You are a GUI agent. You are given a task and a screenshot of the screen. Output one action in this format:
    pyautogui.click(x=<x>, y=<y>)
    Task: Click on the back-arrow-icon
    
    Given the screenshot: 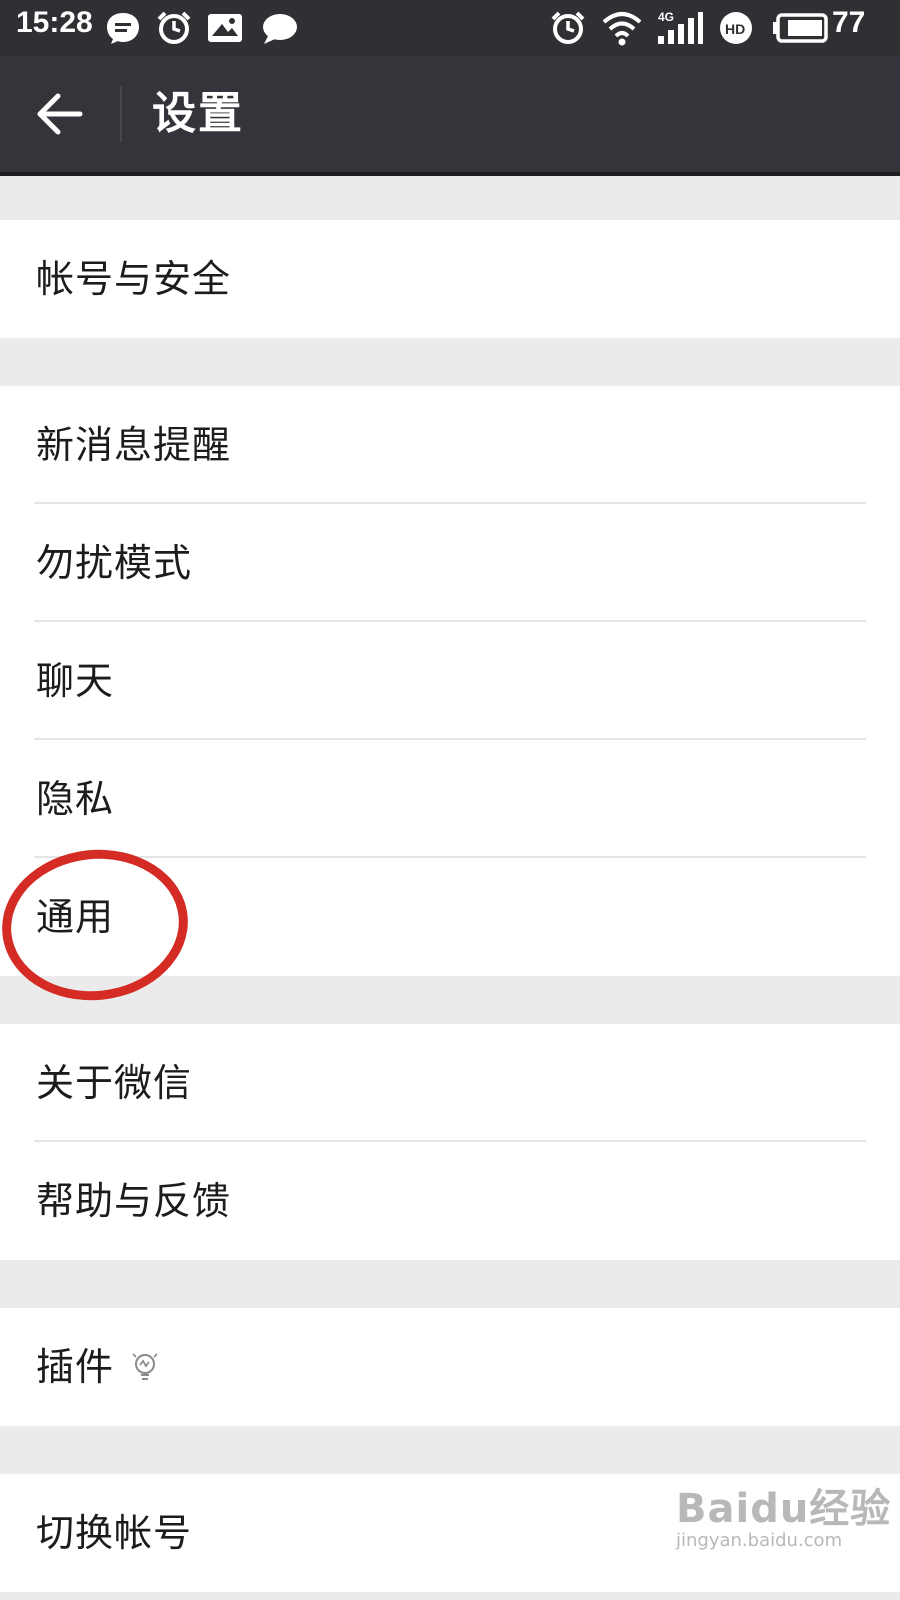 What is the action you would take?
    pyautogui.click(x=60, y=114)
    